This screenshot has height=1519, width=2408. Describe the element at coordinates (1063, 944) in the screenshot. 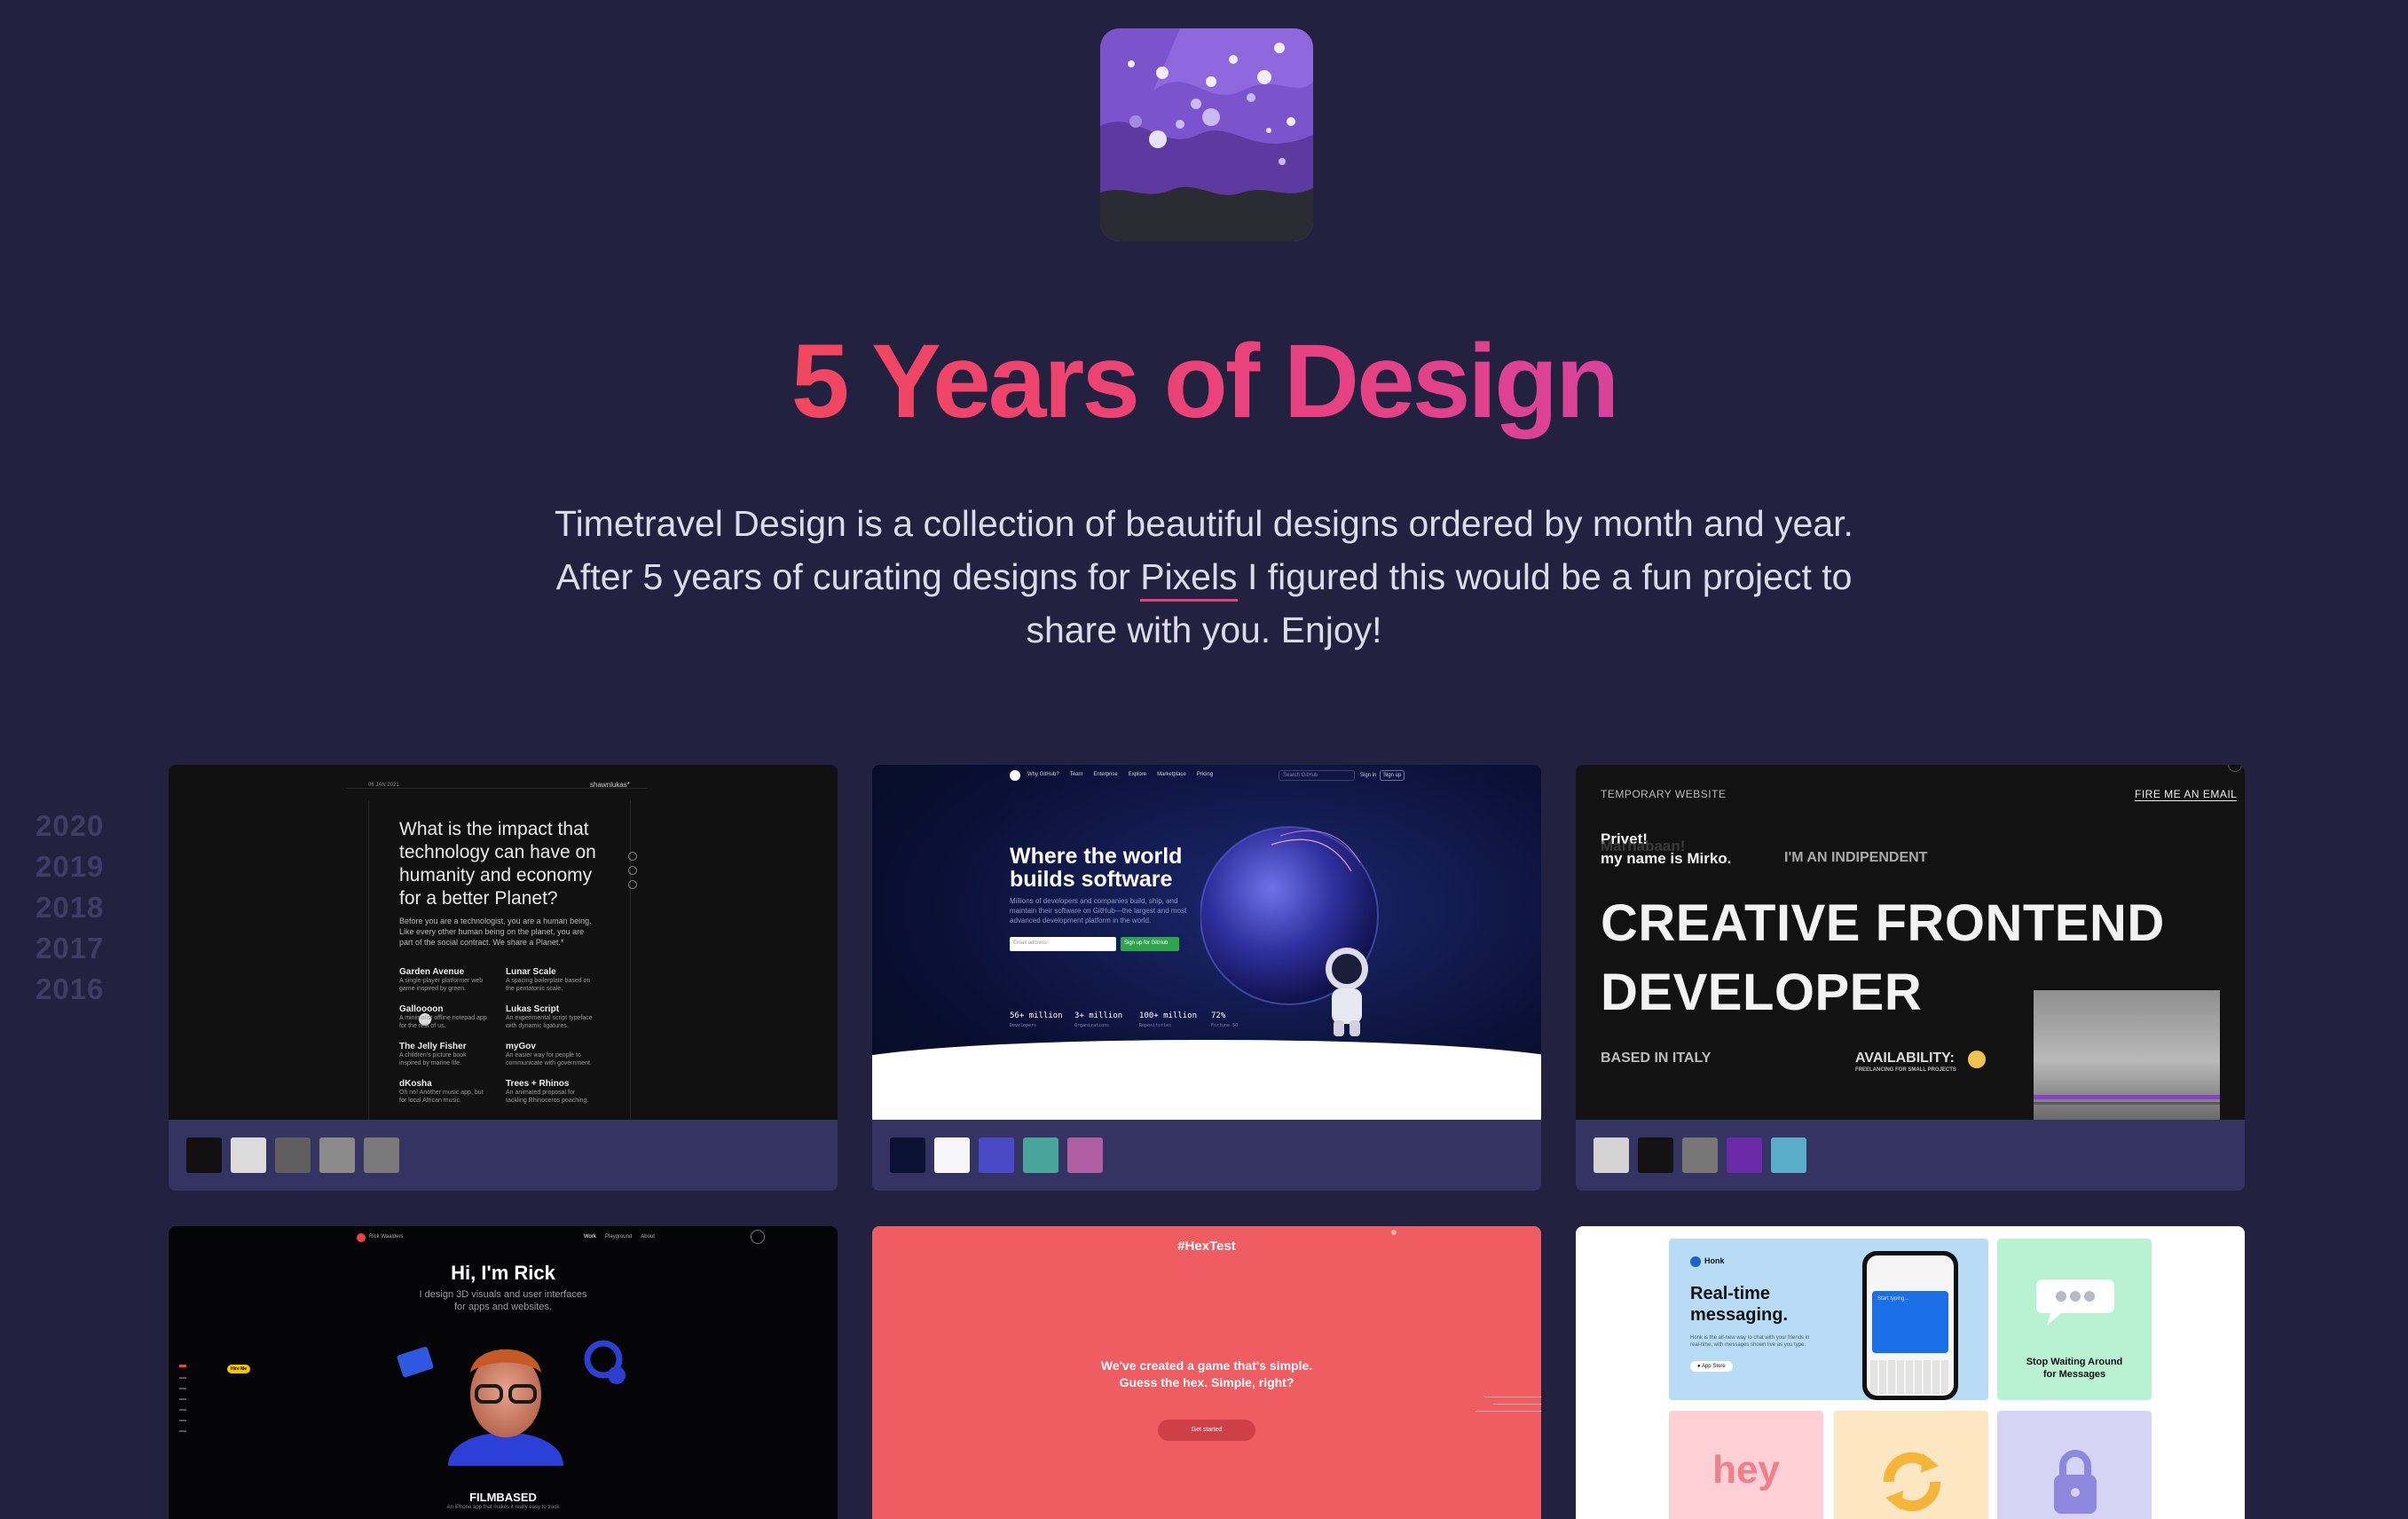

I see `email-input: Email address` at that location.